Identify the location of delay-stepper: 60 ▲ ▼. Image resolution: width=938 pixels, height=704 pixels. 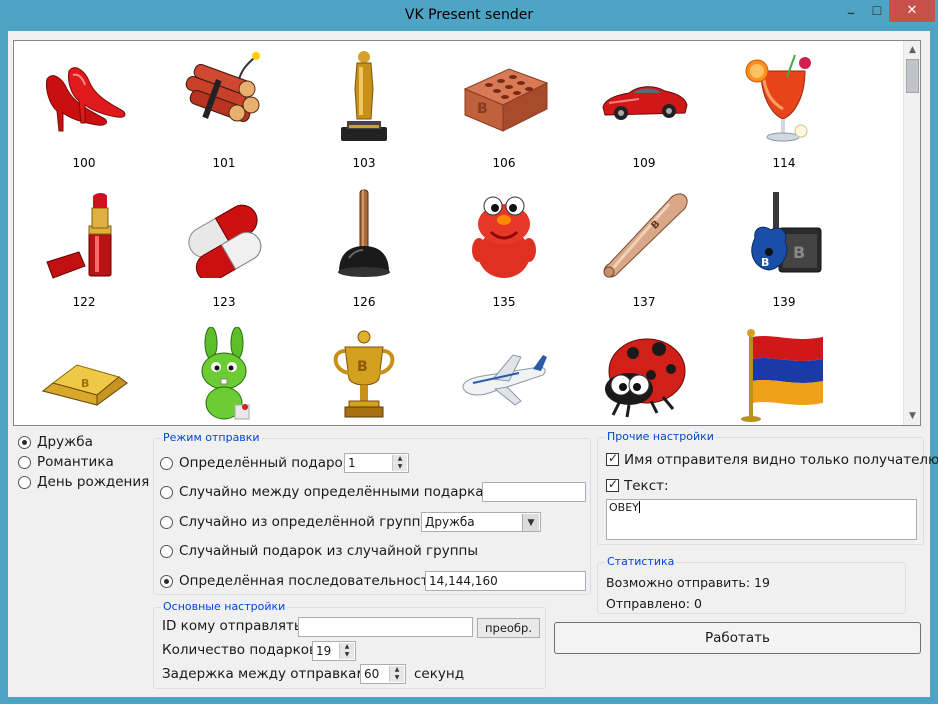
(383, 674).